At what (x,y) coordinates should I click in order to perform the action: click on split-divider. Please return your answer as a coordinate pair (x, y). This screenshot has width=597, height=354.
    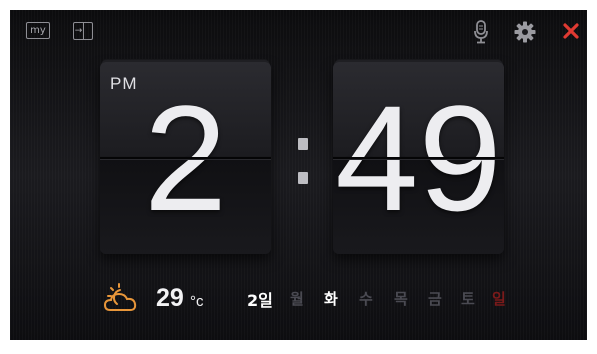
    Looking at the image, I should click on (83, 31).